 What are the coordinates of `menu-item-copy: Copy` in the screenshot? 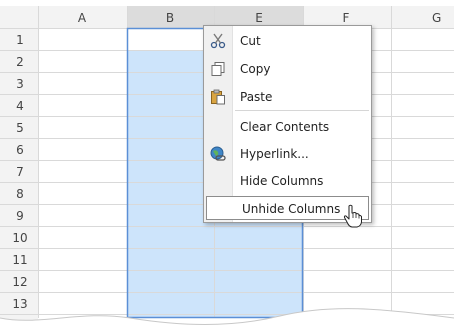 It's located at (287, 69).